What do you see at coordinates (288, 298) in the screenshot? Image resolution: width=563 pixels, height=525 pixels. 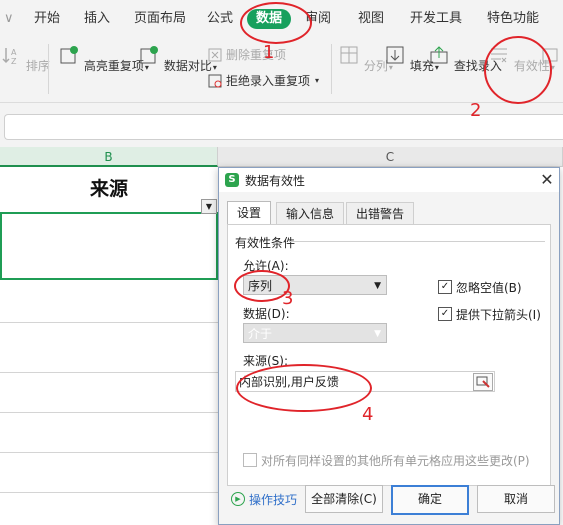 I see `annotation-number-3: 3` at bounding box center [288, 298].